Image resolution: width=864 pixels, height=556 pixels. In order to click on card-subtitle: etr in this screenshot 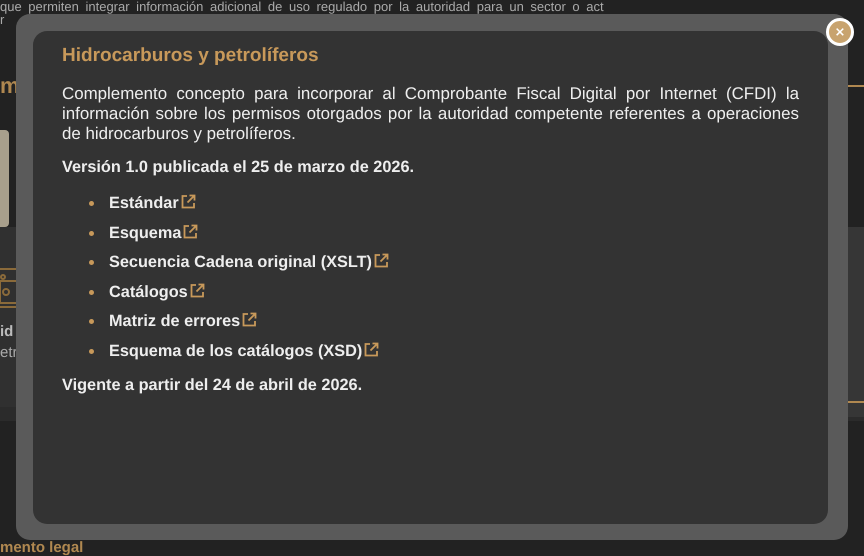, I will do `click(9, 353)`.